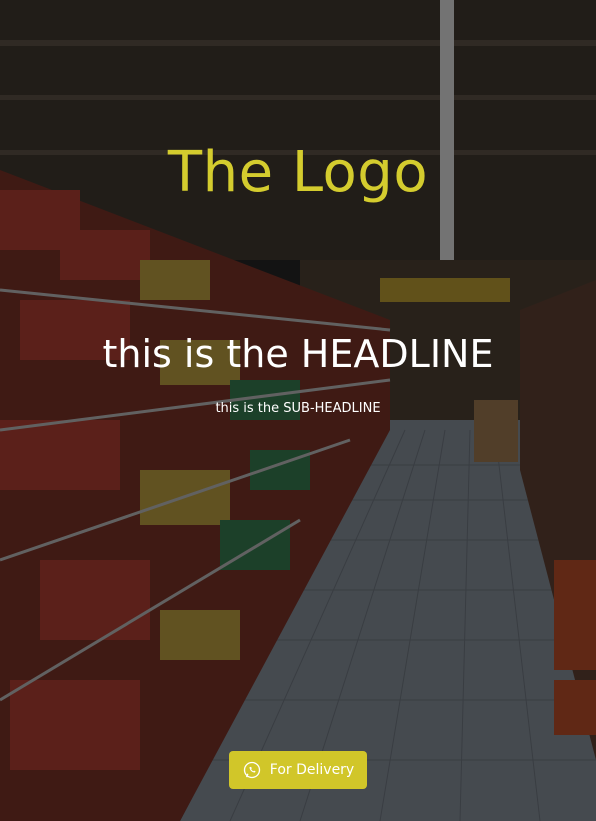  What do you see at coordinates (298, 354) in the screenshot?
I see `headline: this is the HEADLINE` at bounding box center [298, 354].